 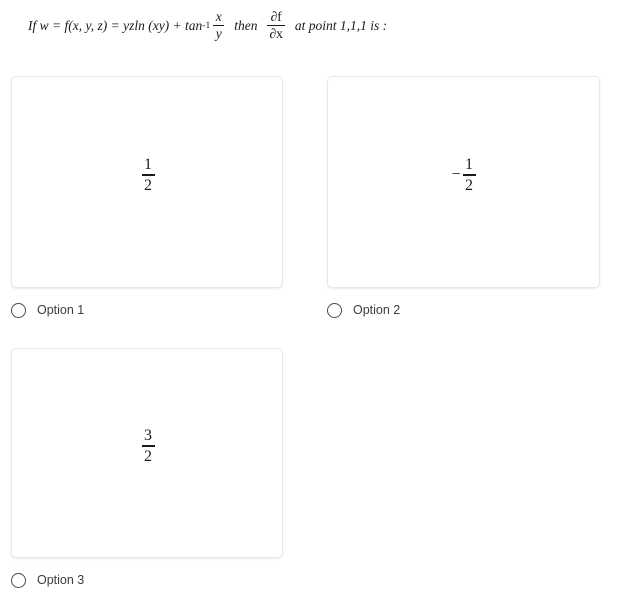 What do you see at coordinates (61, 310) in the screenshot?
I see `radio-option-1-label: Option 1` at bounding box center [61, 310].